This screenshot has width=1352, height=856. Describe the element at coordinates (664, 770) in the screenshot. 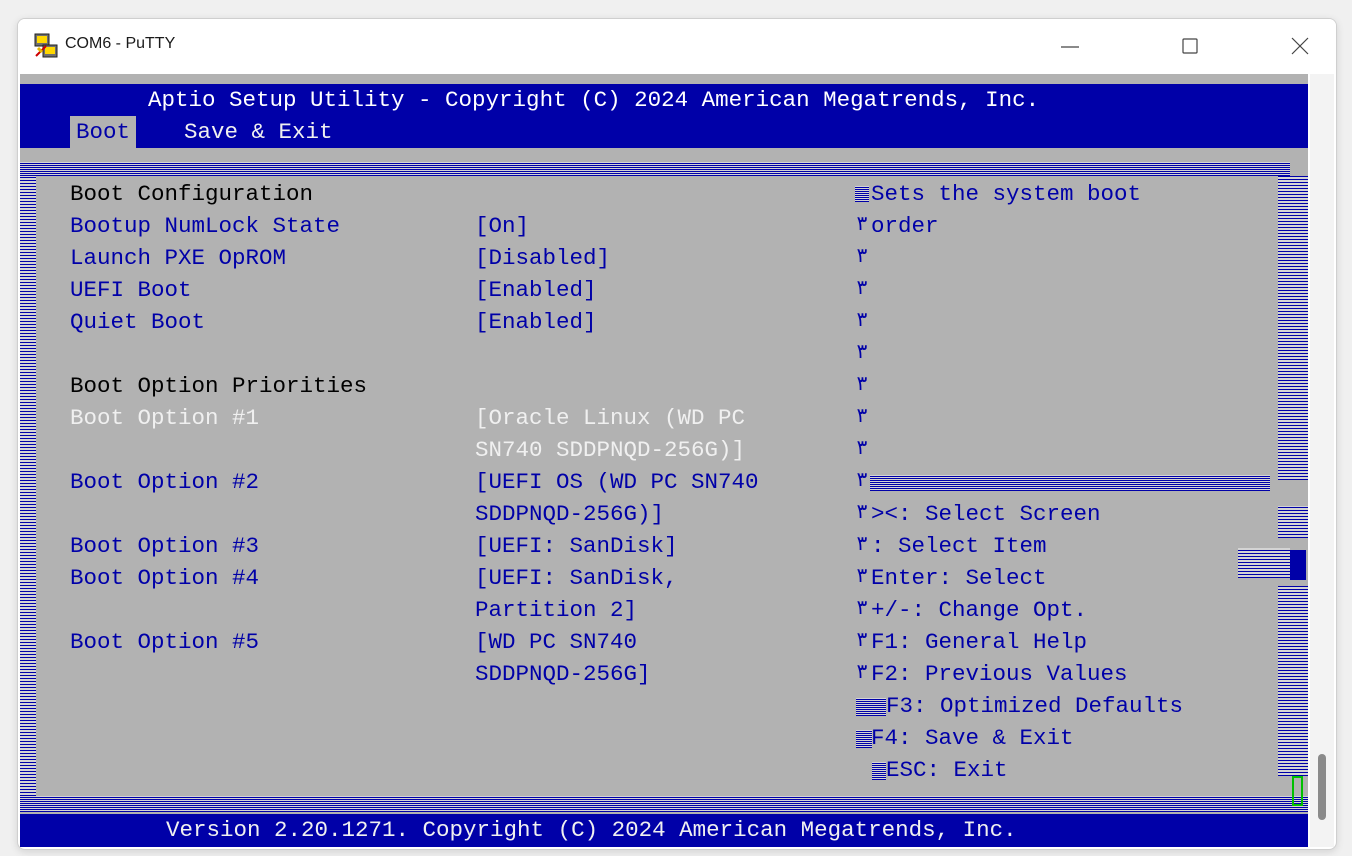

I see `key-hint: ESC: Exit` at that location.